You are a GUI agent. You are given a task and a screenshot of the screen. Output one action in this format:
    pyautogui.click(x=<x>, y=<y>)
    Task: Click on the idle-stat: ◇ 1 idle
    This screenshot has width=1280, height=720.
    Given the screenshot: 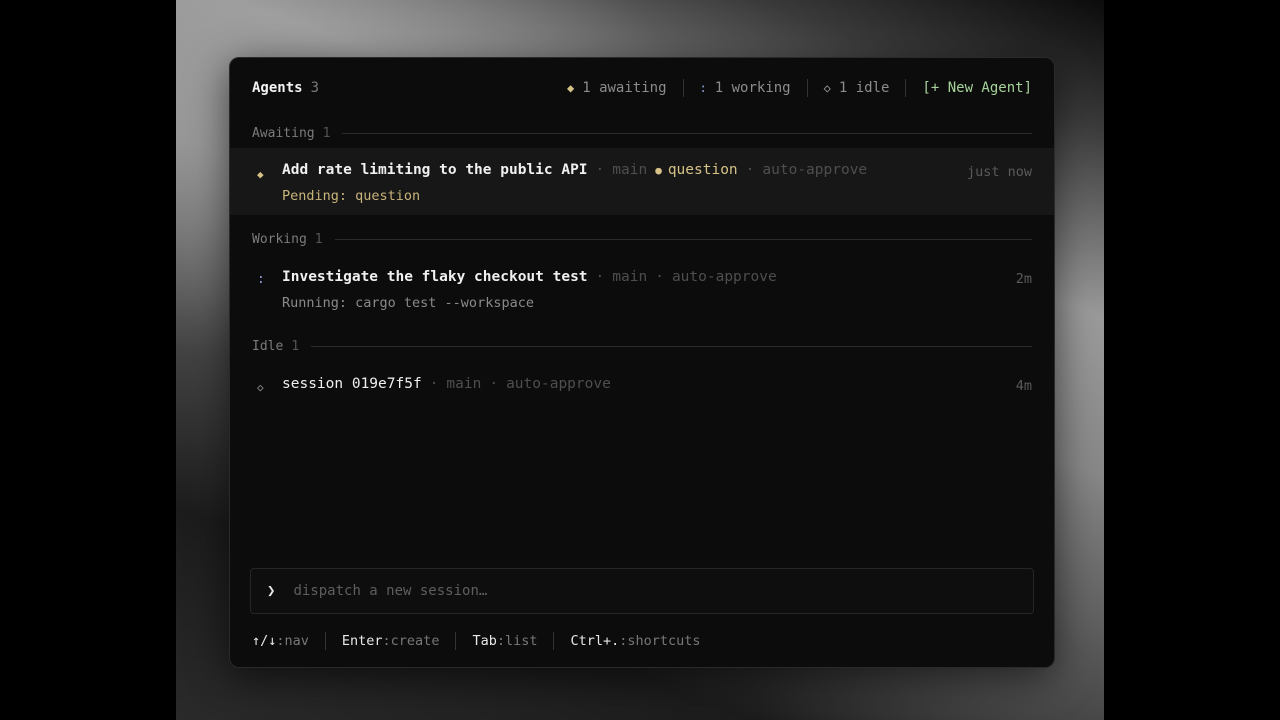 What is the action you would take?
    pyautogui.click(x=857, y=88)
    